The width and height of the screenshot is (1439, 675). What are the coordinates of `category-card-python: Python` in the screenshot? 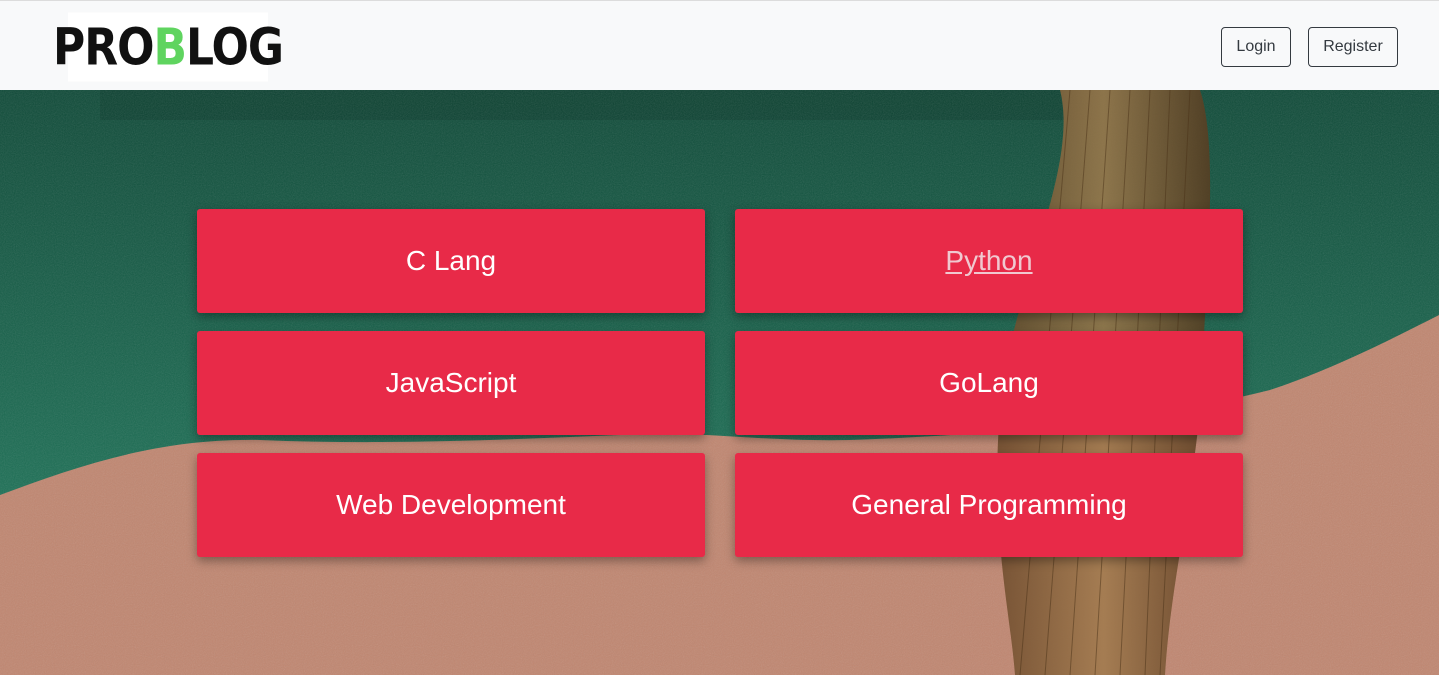 It's located at (989, 261).